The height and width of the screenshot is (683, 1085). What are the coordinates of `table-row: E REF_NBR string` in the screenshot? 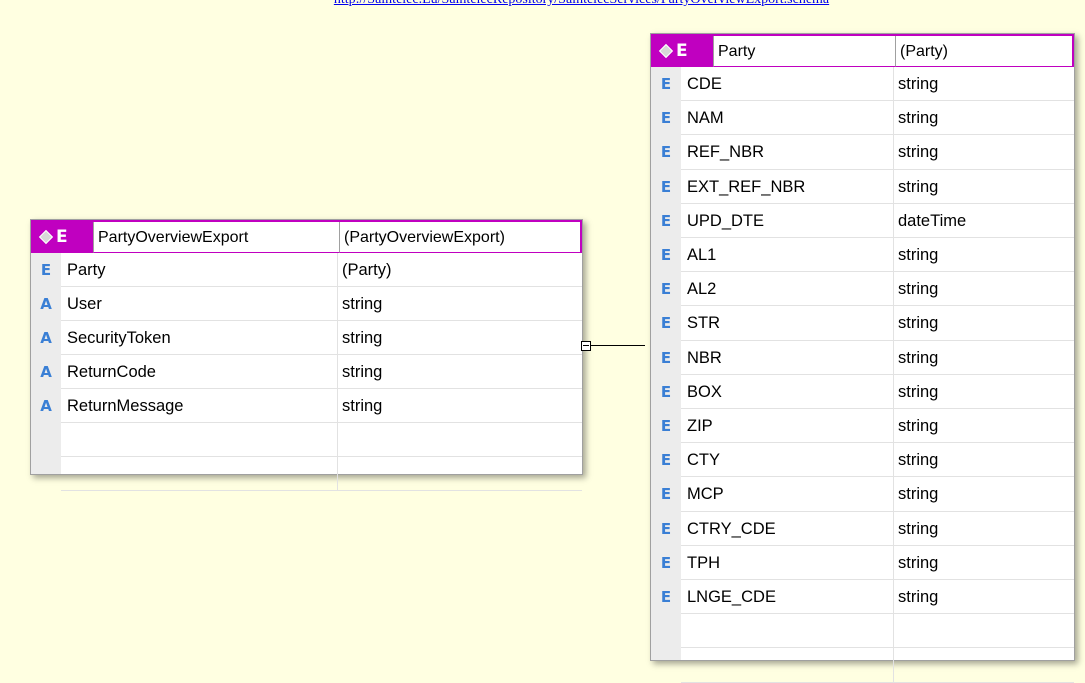 It's located at (867, 152).